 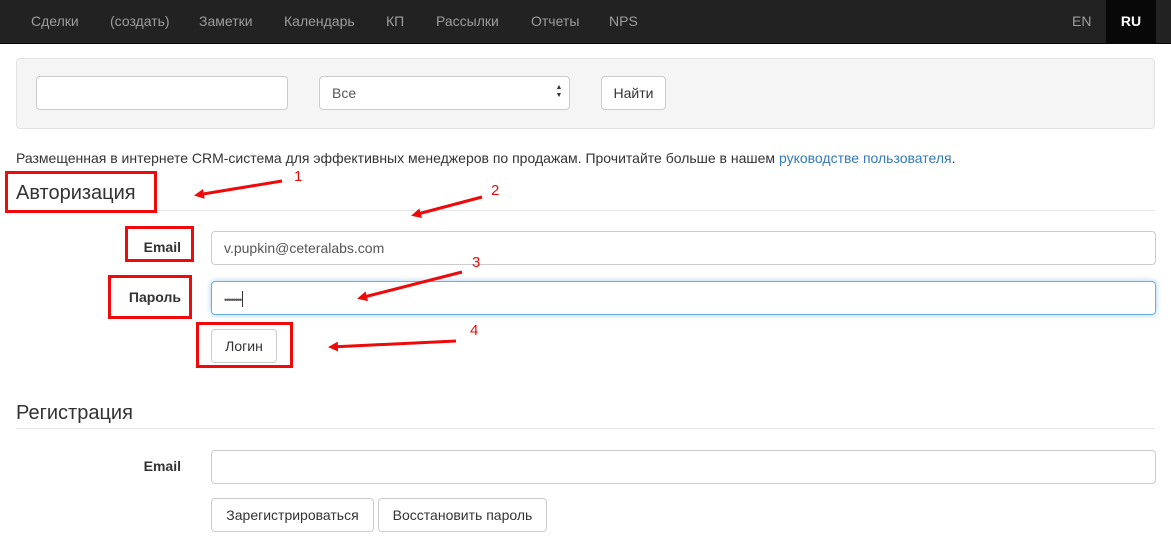 What do you see at coordinates (162, 93) in the screenshot?
I see `search-input` at bounding box center [162, 93].